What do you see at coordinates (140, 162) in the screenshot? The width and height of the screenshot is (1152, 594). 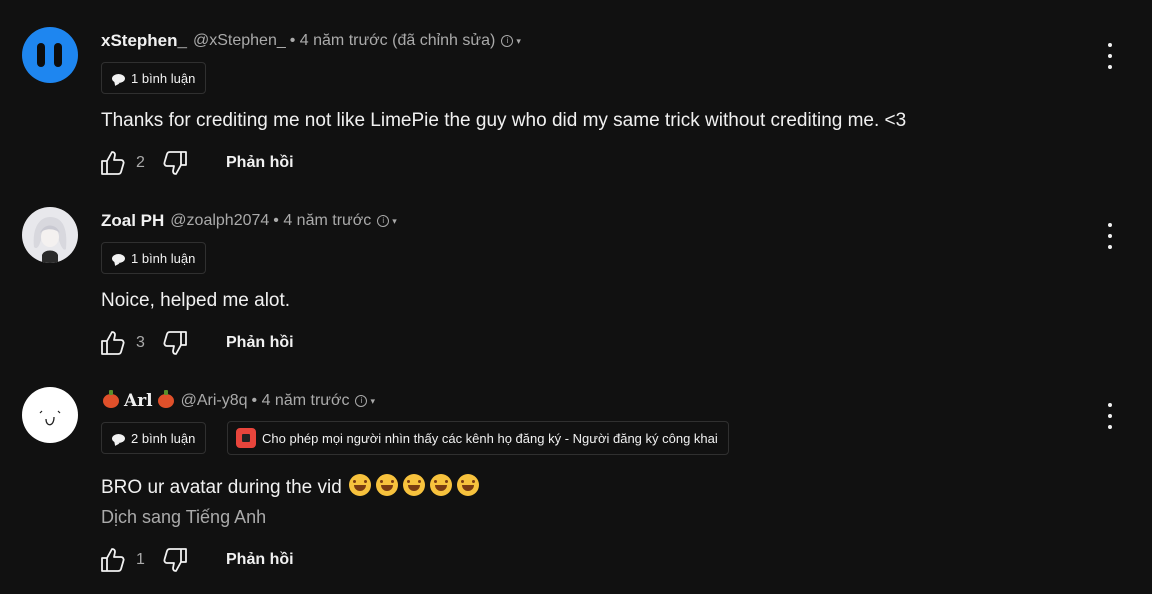 I see `like-count: 2` at bounding box center [140, 162].